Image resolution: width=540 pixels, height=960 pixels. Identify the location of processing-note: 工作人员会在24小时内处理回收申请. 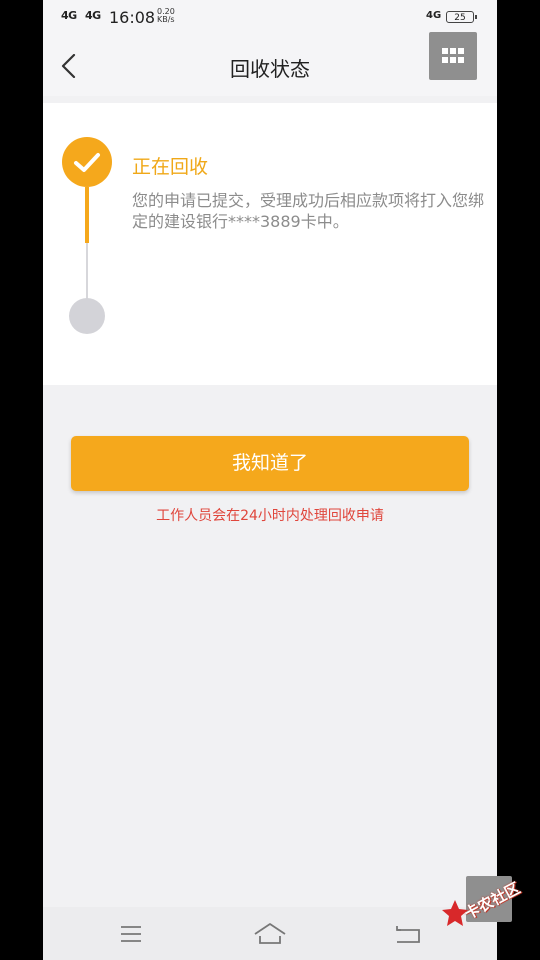
(270, 516).